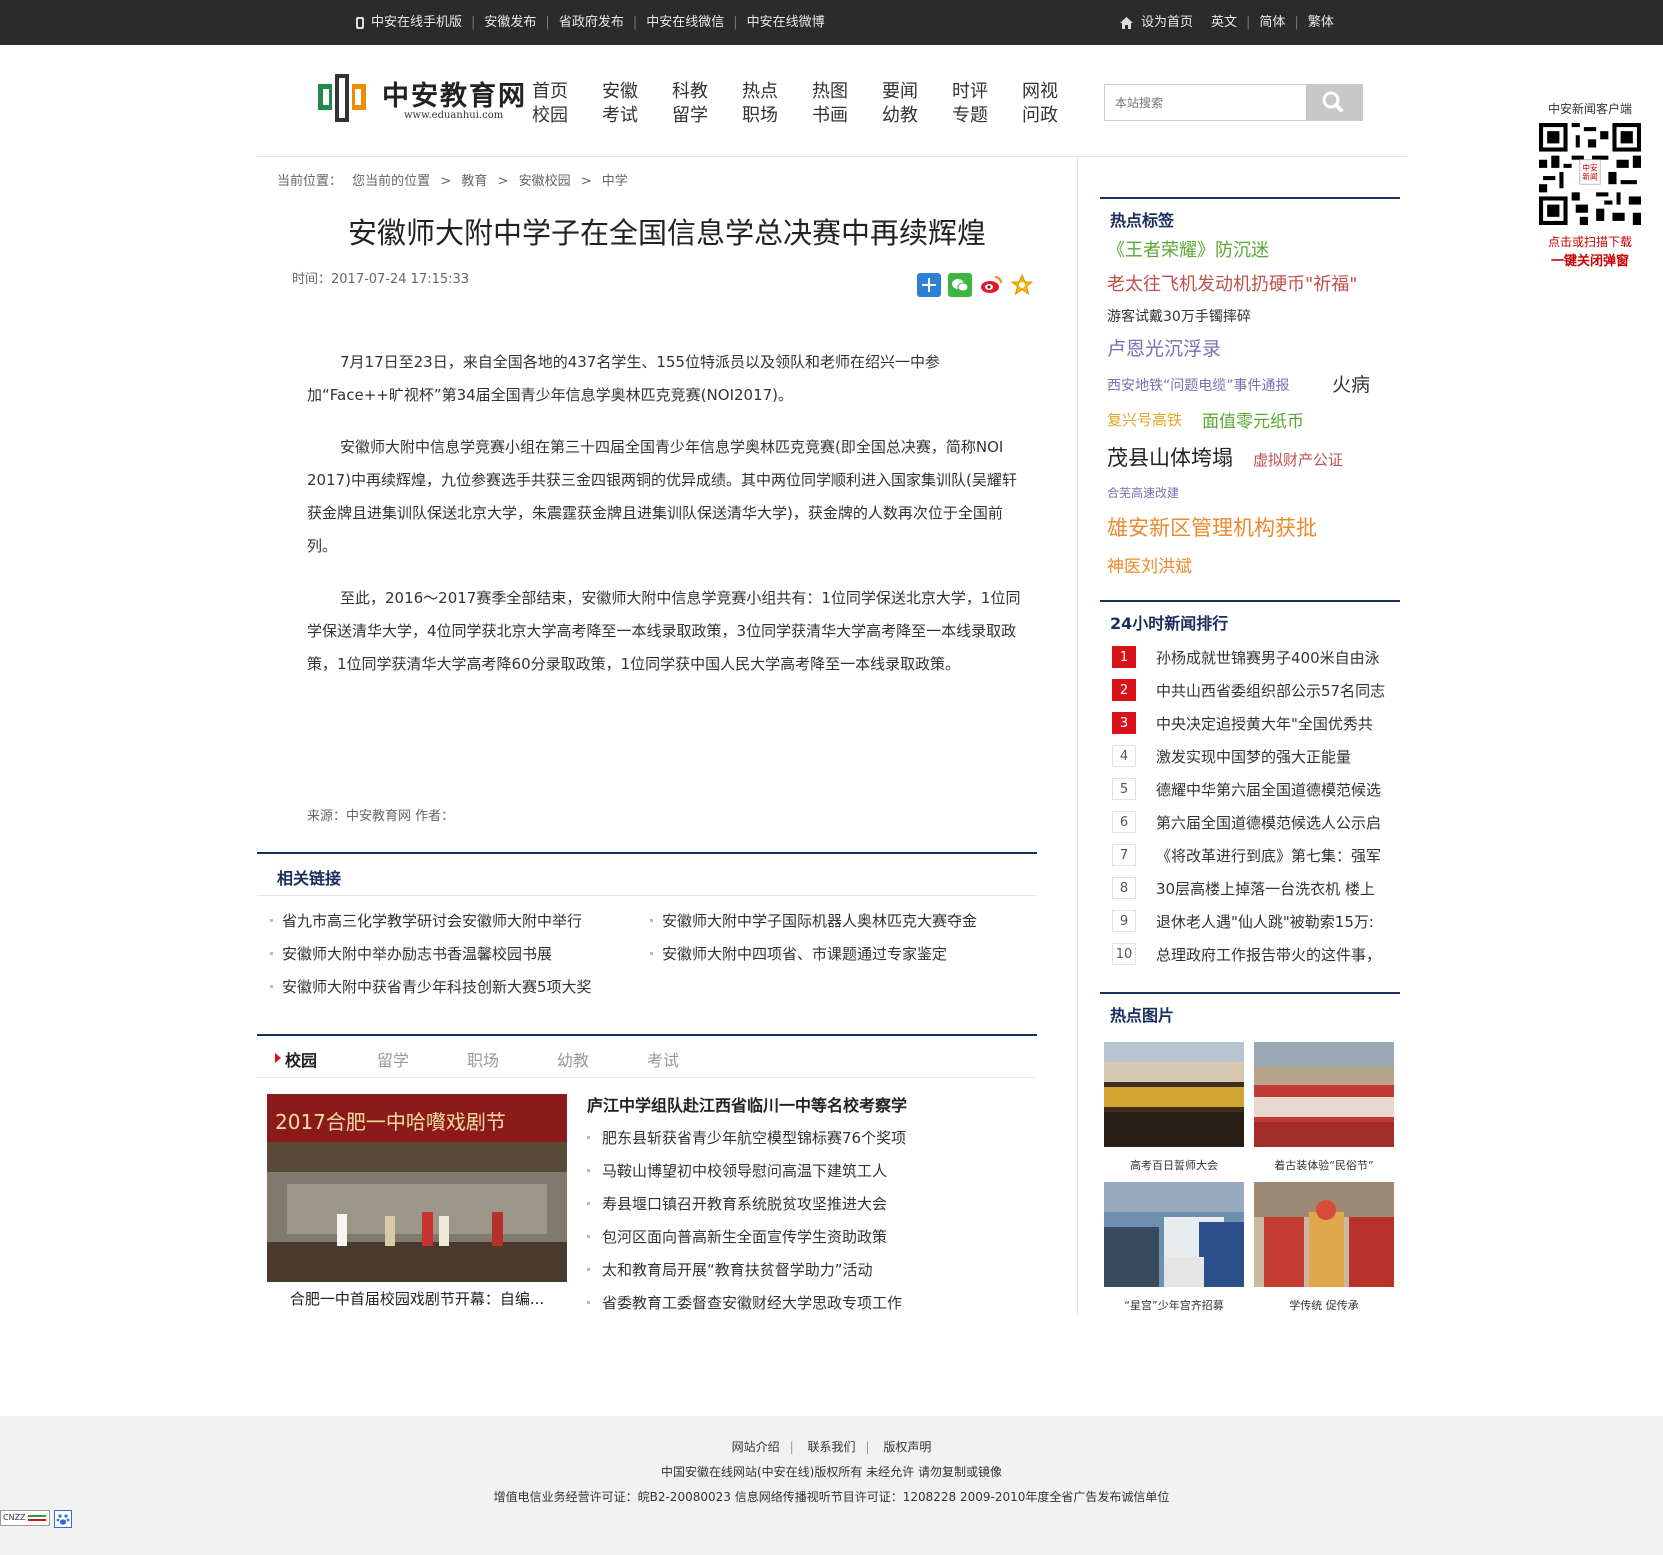 This screenshot has width=1663, height=1555. I want to click on campus-news-item: 肥东县斩获省青少年航空模型锦标赛76个奖项, so click(746, 1137).